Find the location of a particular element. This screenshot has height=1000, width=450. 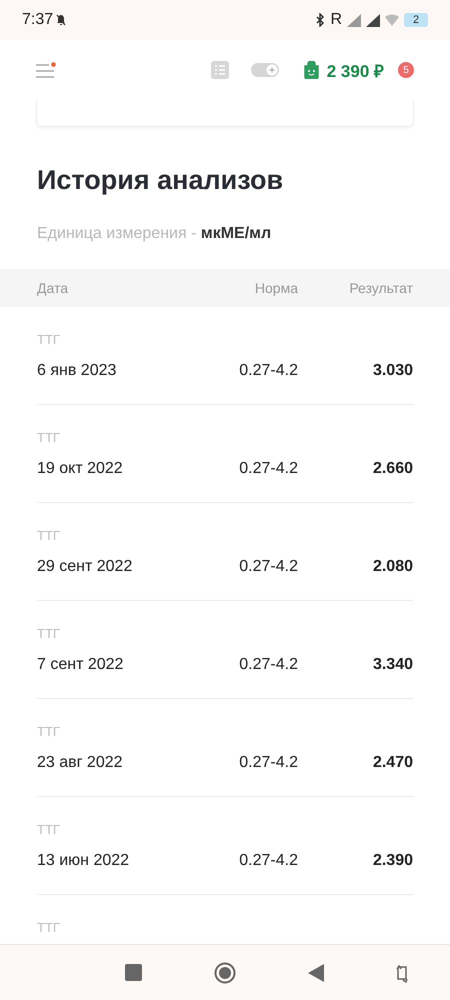

page-title: История анализов is located at coordinates (160, 181).